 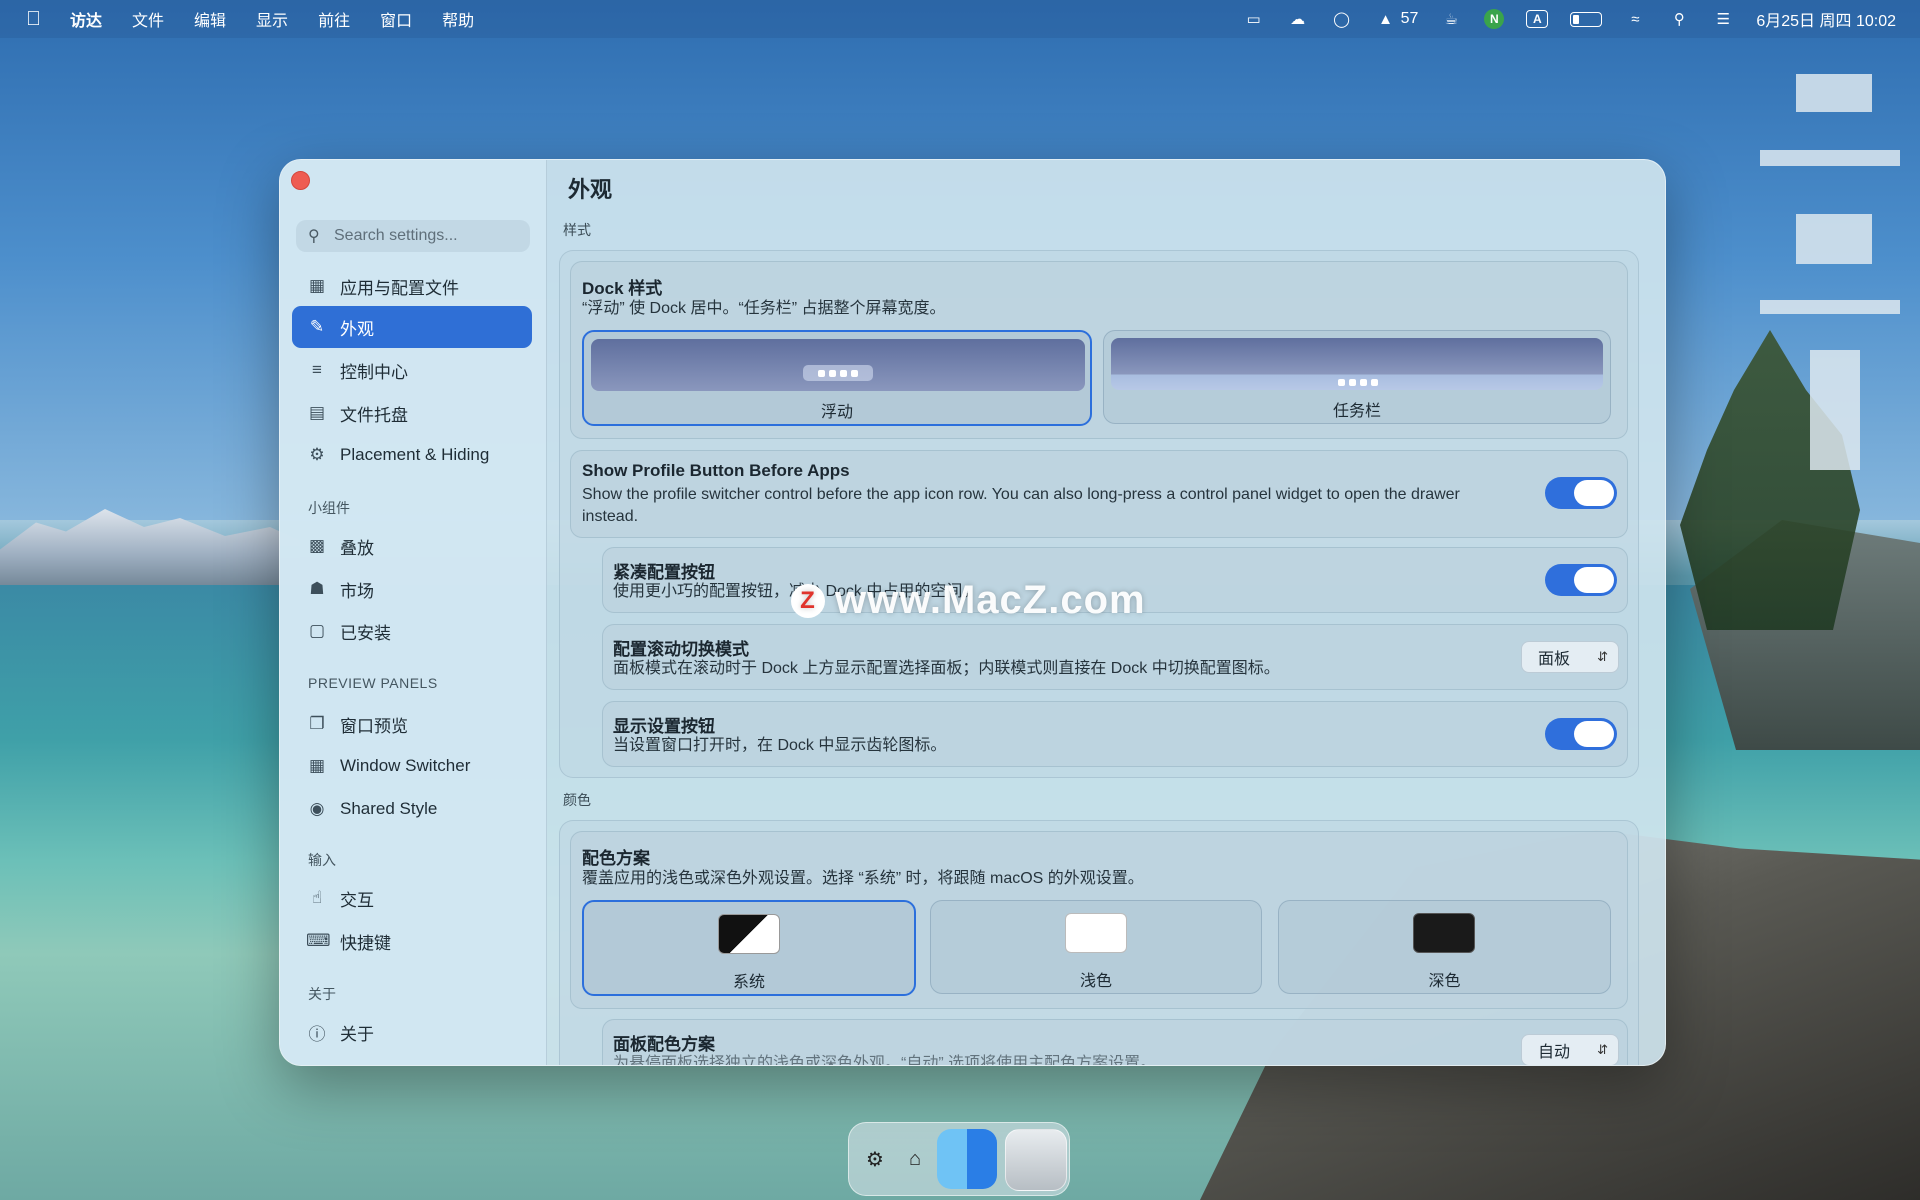 I want to click on dock: ⚙ ⌂, so click(x=959, y=1159).